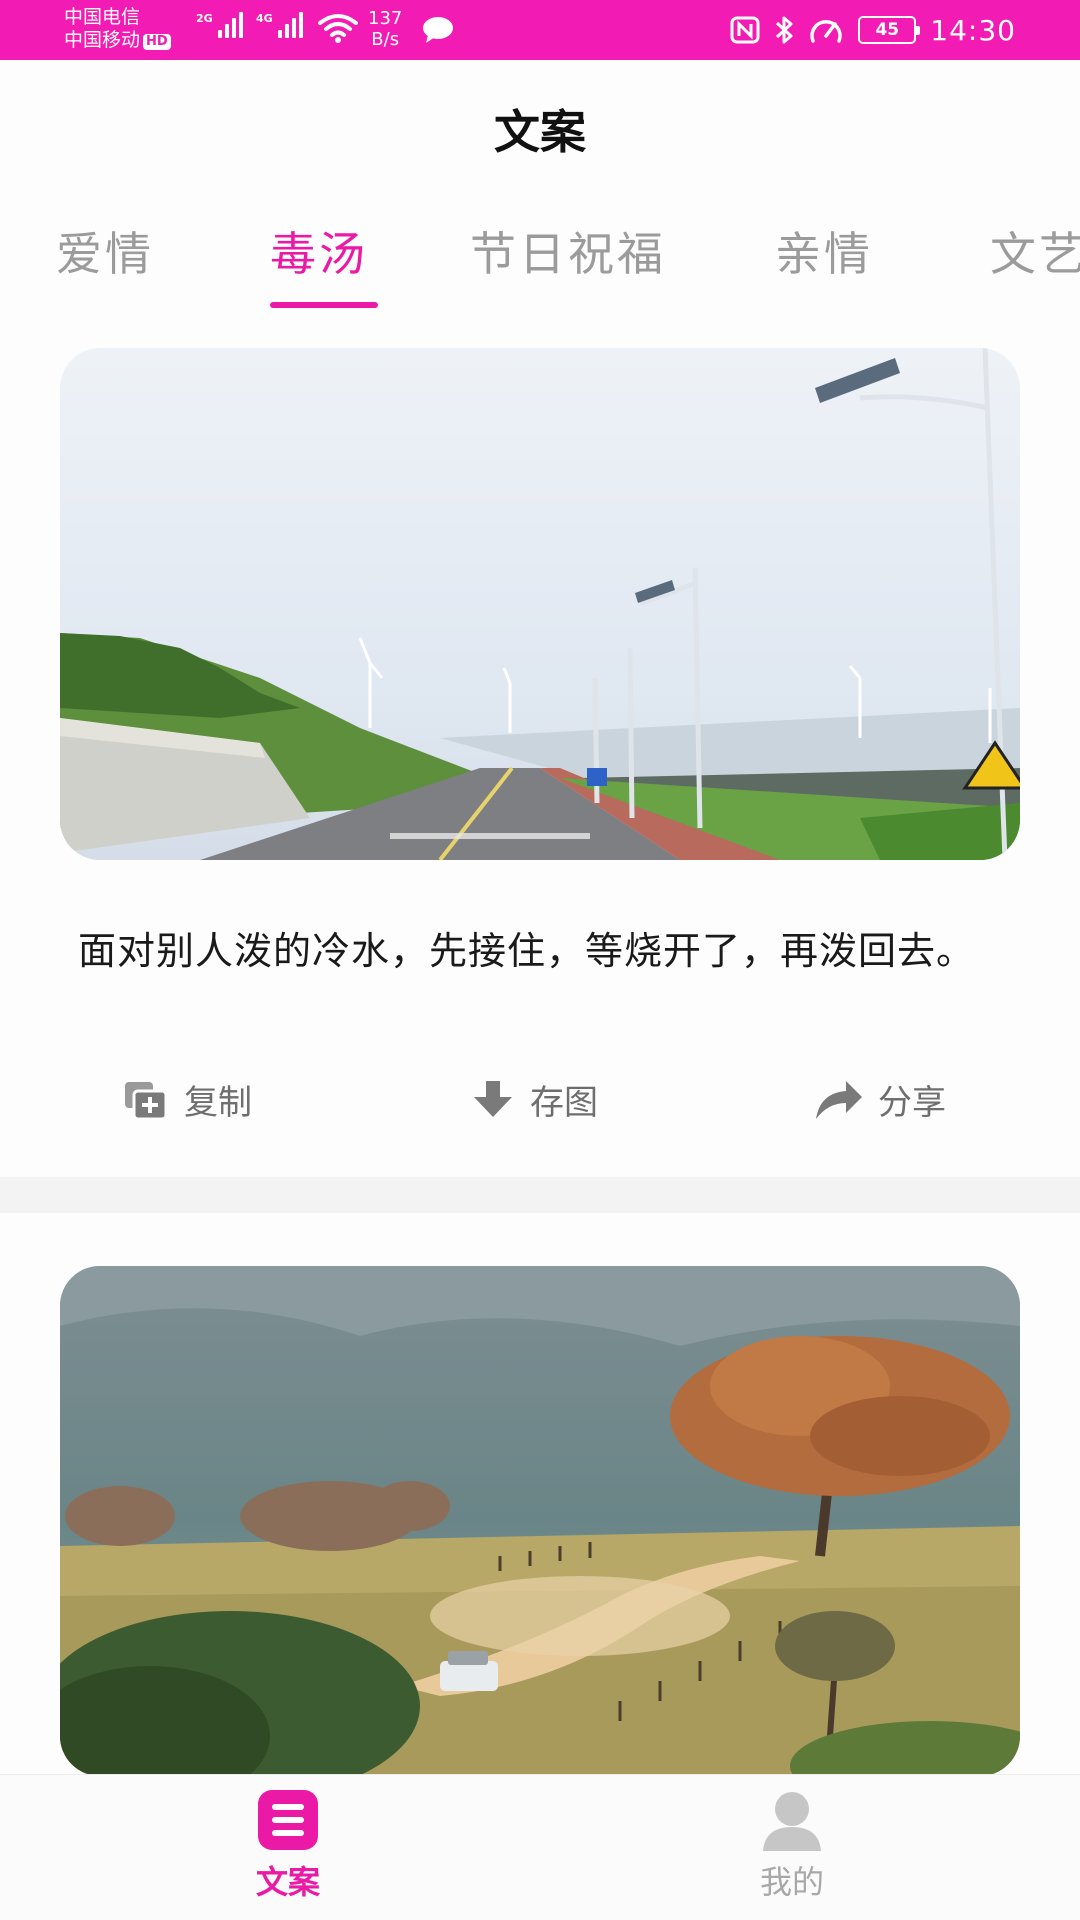 Image resolution: width=1080 pixels, height=1920 pixels. What do you see at coordinates (288, 1820) in the screenshot?
I see `document-list-icon` at bounding box center [288, 1820].